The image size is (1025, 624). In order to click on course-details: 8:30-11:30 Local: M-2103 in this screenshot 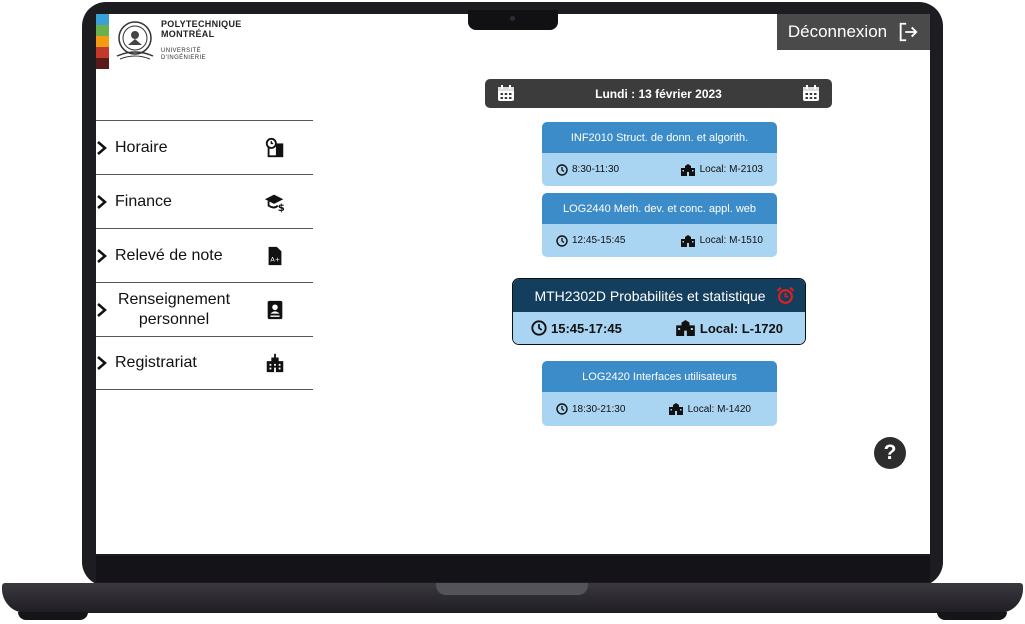, I will do `click(659, 169)`.